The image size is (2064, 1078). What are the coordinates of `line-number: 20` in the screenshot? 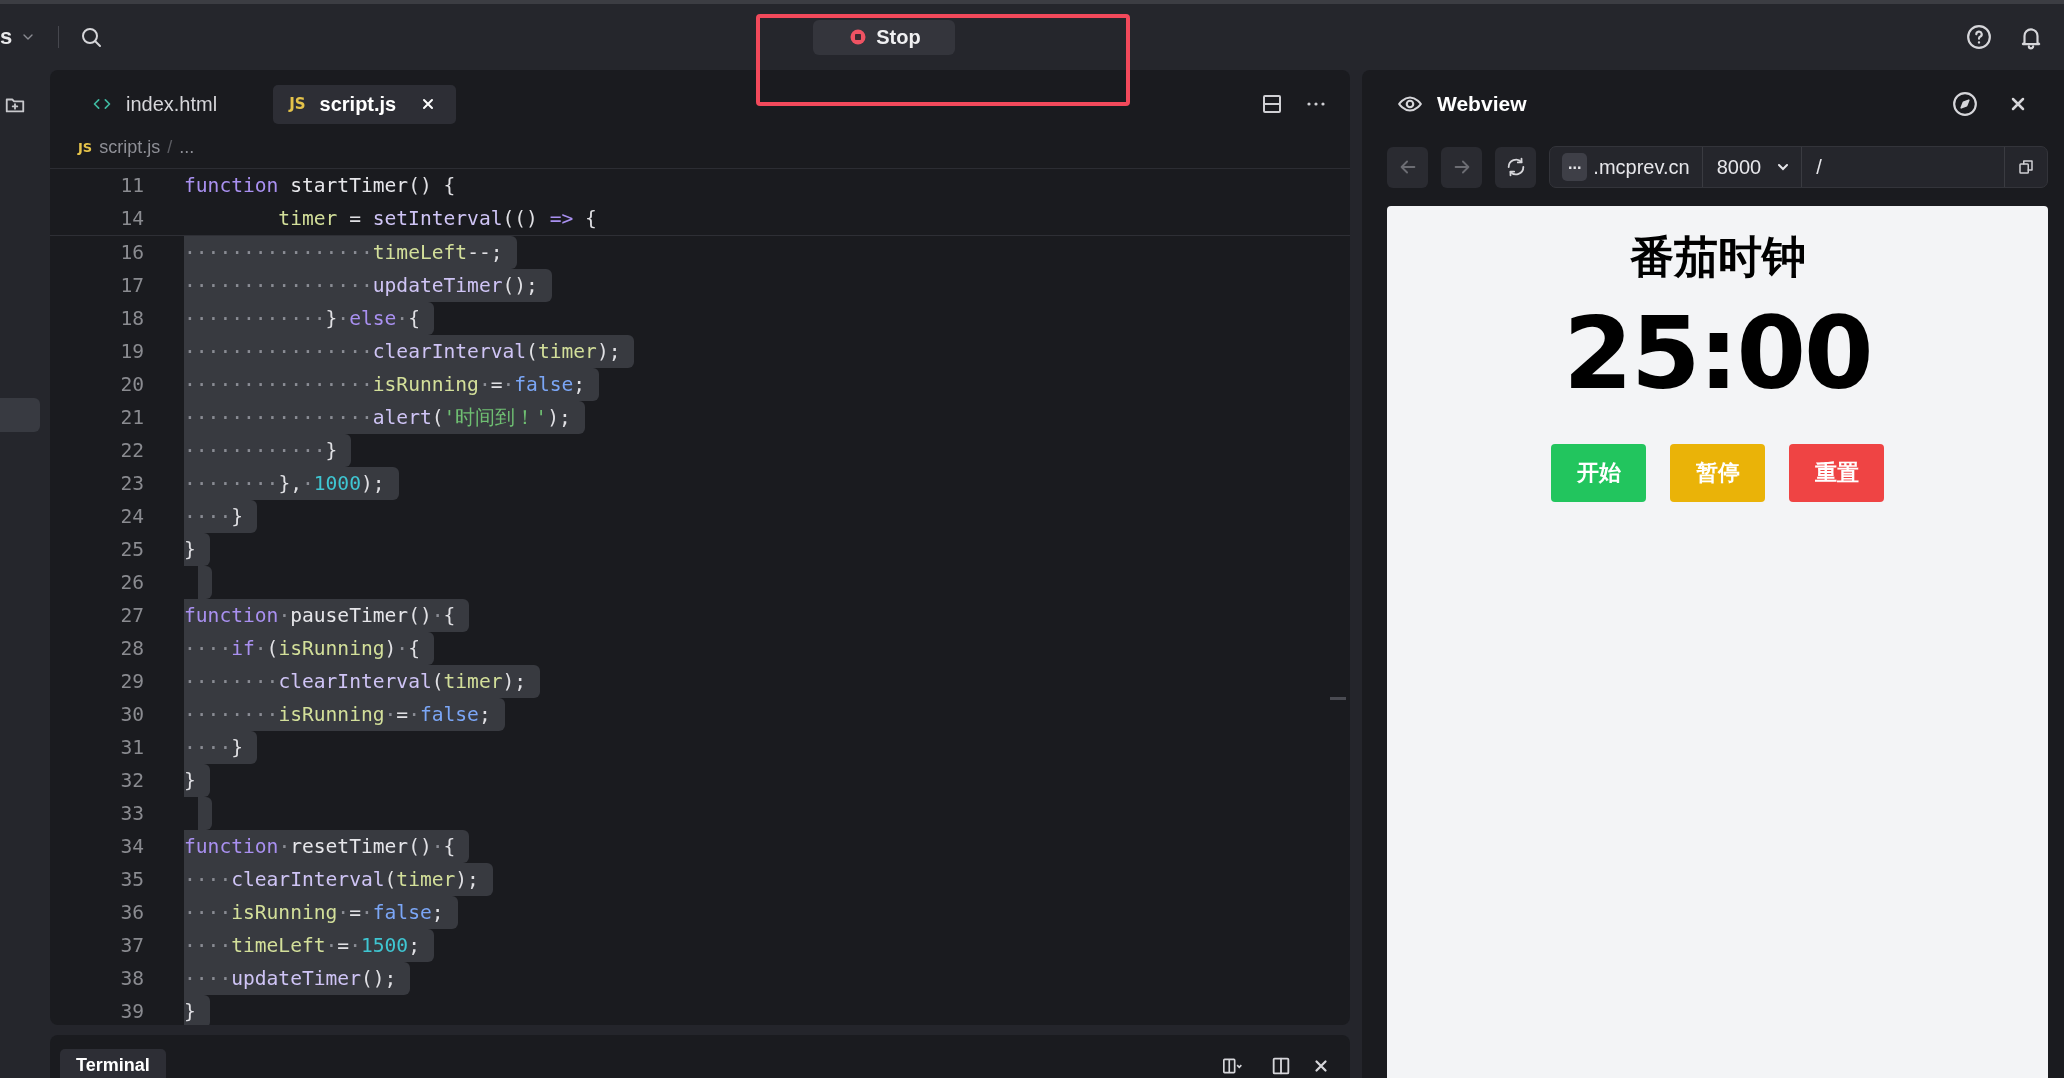 It's located at (131, 385).